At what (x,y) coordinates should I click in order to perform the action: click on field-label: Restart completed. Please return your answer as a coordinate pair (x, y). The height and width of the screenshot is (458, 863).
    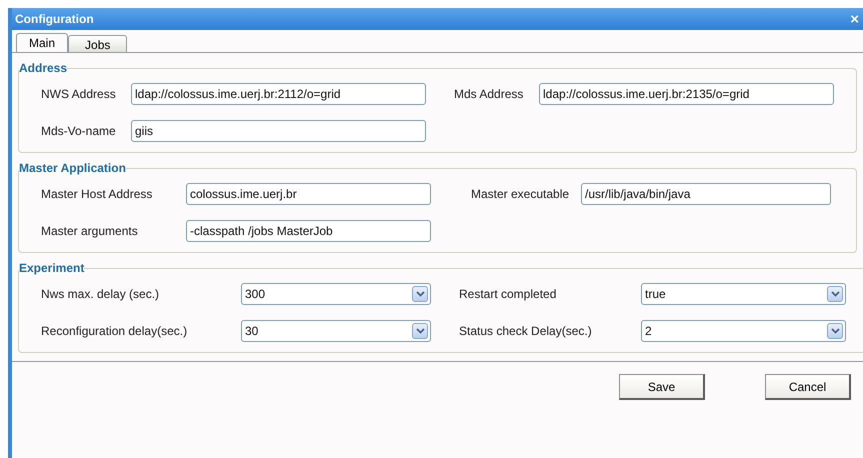
    Looking at the image, I should click on (508, 294).